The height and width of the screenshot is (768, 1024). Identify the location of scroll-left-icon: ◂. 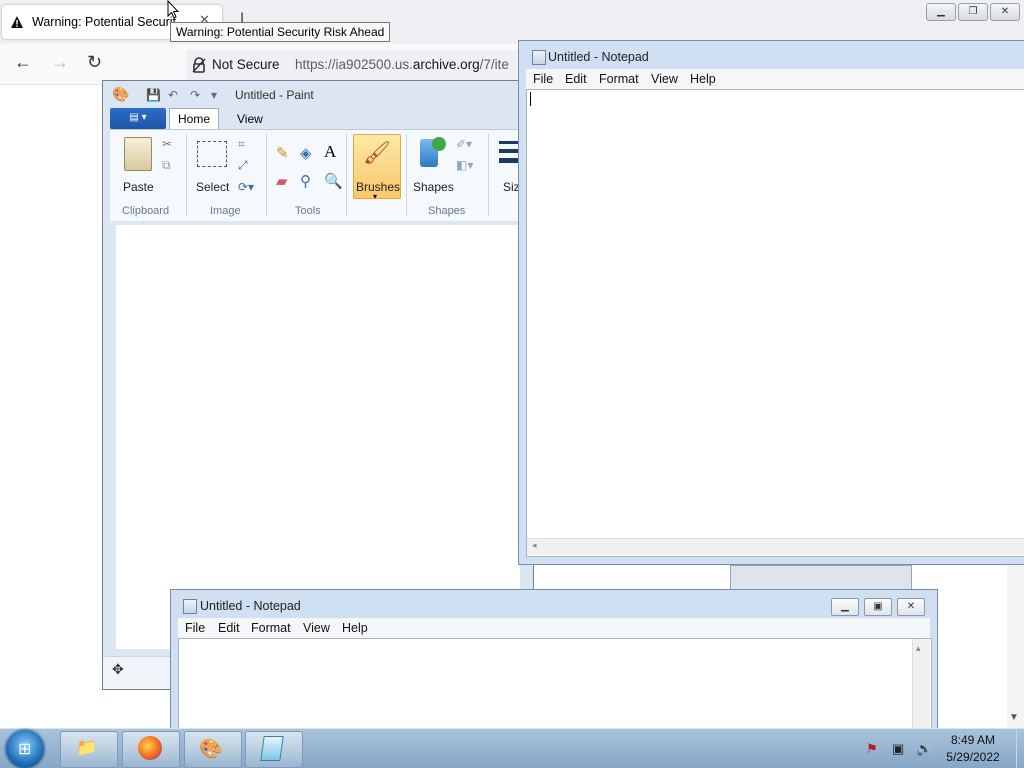
(534, 545).